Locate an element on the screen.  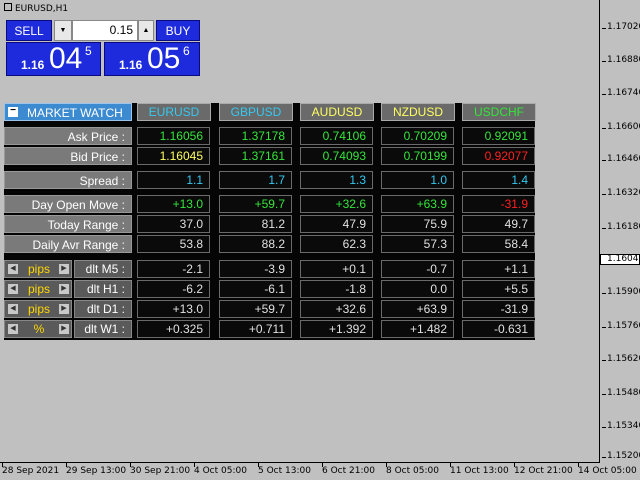
value-cell: +13.0 is located at coordinates (173, 204).